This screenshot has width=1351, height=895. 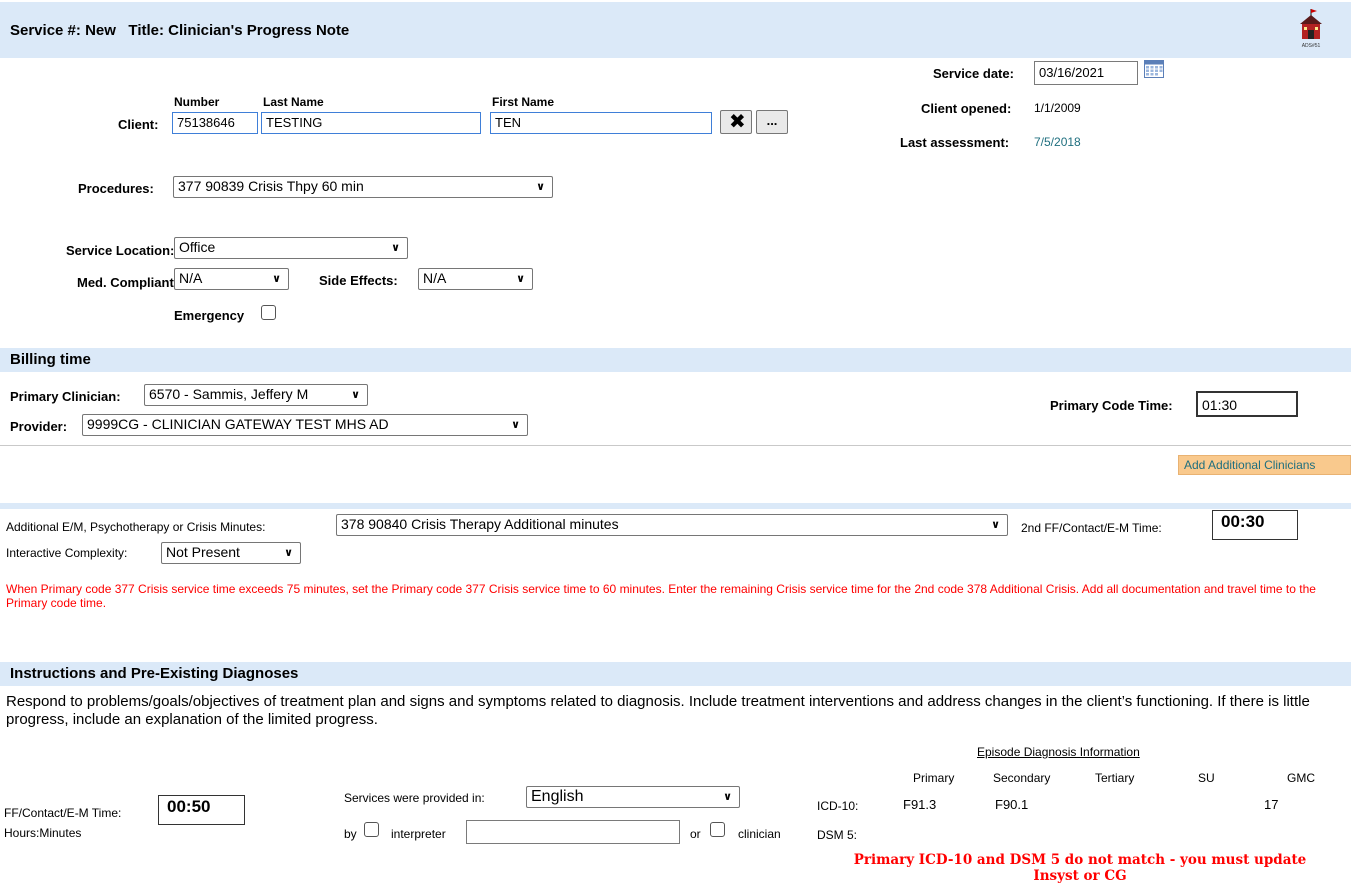 What do you see at coordinates (120, 250) in the screenshot?
I see `service-location-label: Service Location:` at bounding box center [120, 250].